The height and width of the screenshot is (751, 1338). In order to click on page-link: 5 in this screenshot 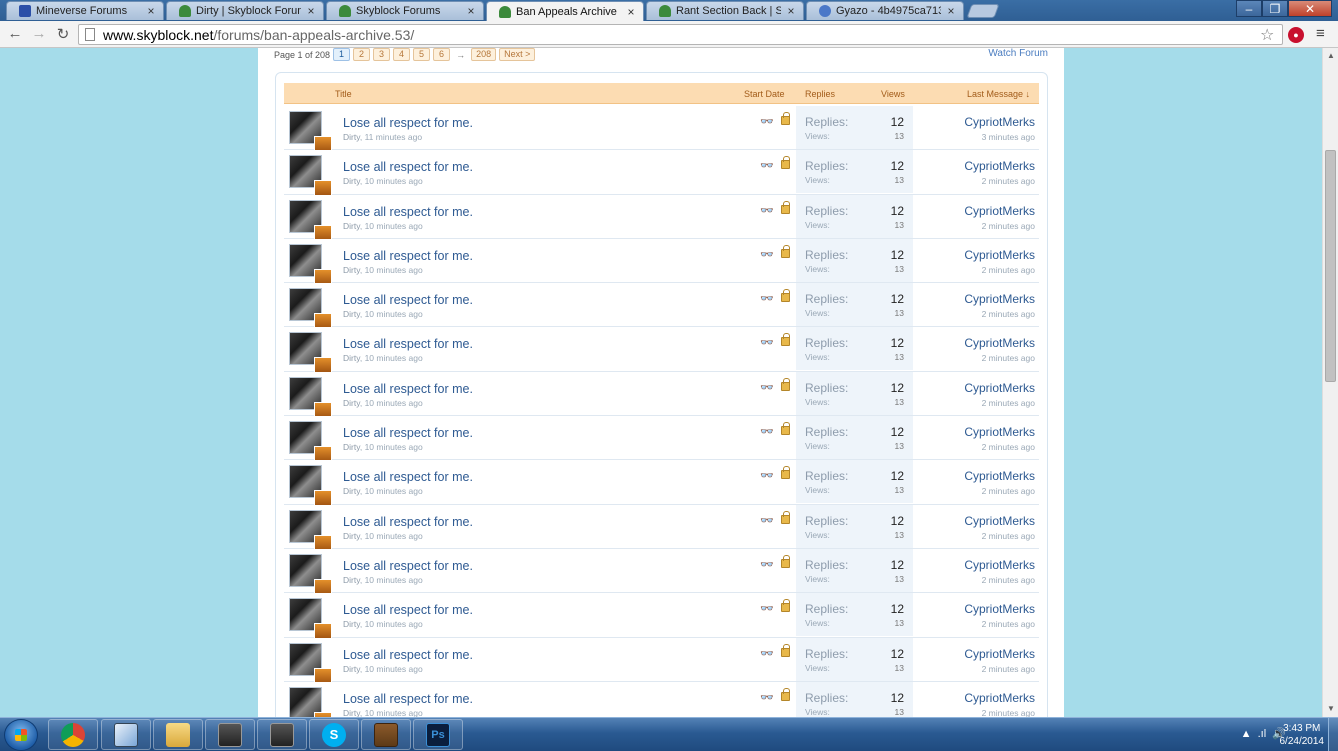, I will do `click(422, 54)`.